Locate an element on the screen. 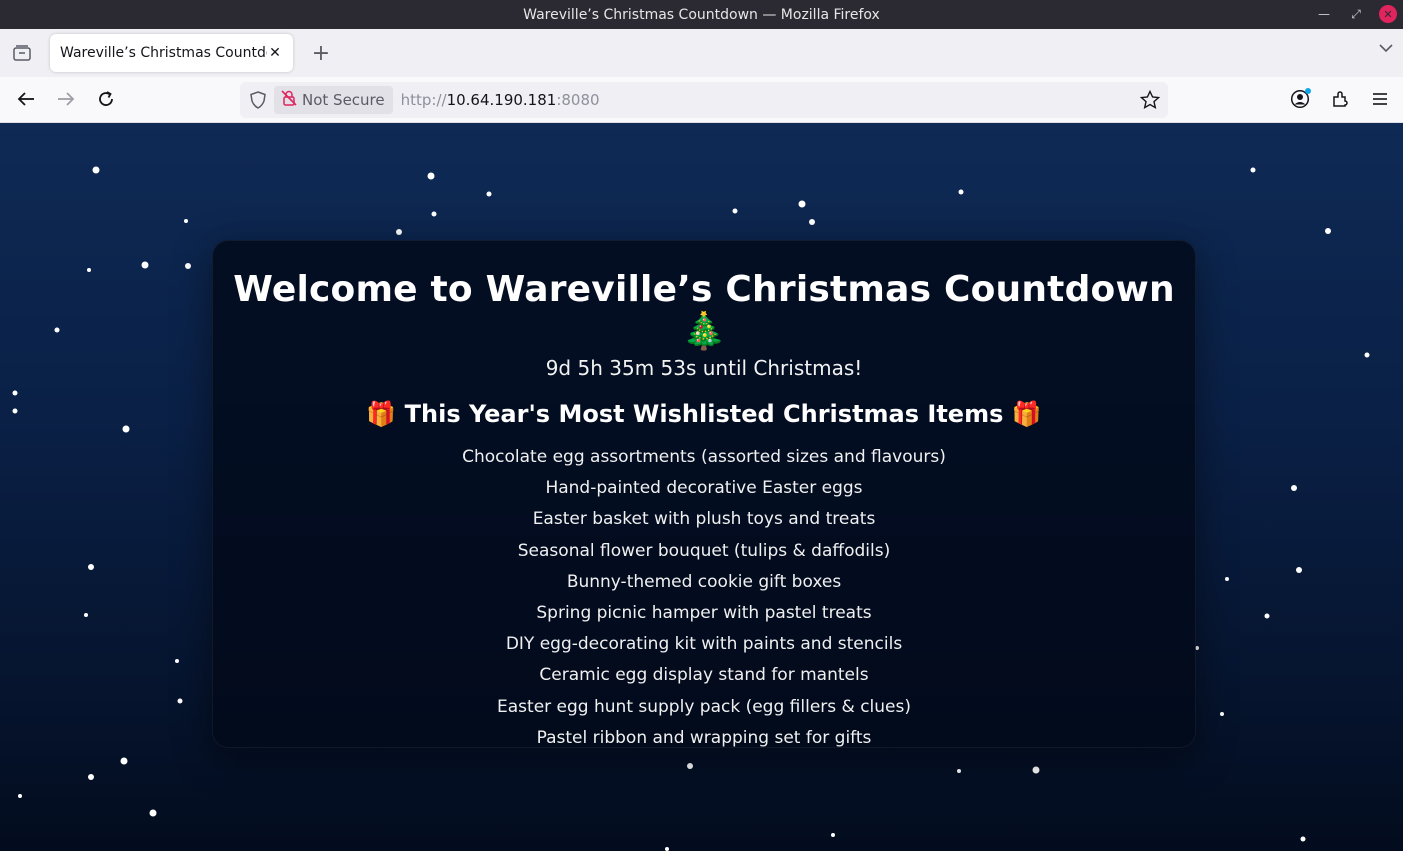  restore-icon: ⤢ is located at coordinates (1356, 14).